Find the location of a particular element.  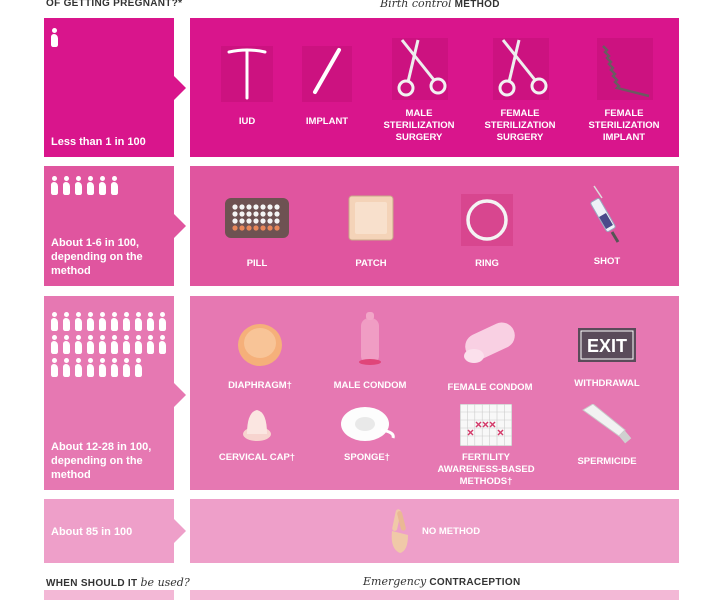

method-female-sterilization-implant: FEMALE STERILIZATION IMPLANT is located at coordinates (624, 90).